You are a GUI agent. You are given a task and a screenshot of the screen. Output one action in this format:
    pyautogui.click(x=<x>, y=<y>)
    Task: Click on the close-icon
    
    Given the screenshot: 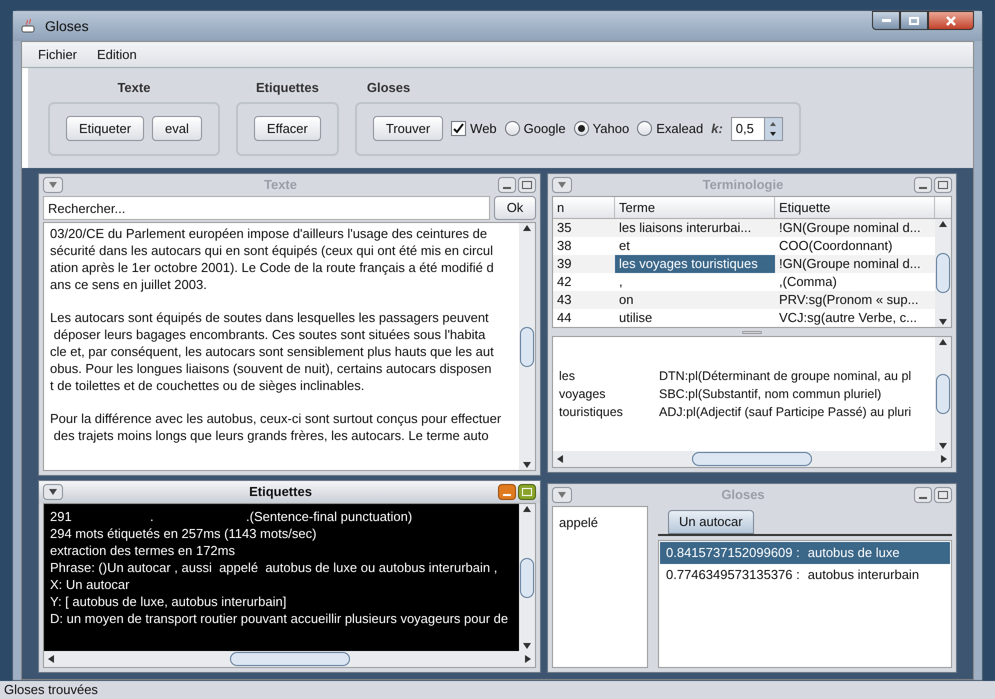 What is the action you would take?
    pyautogui.click(x=951, y=21)
    